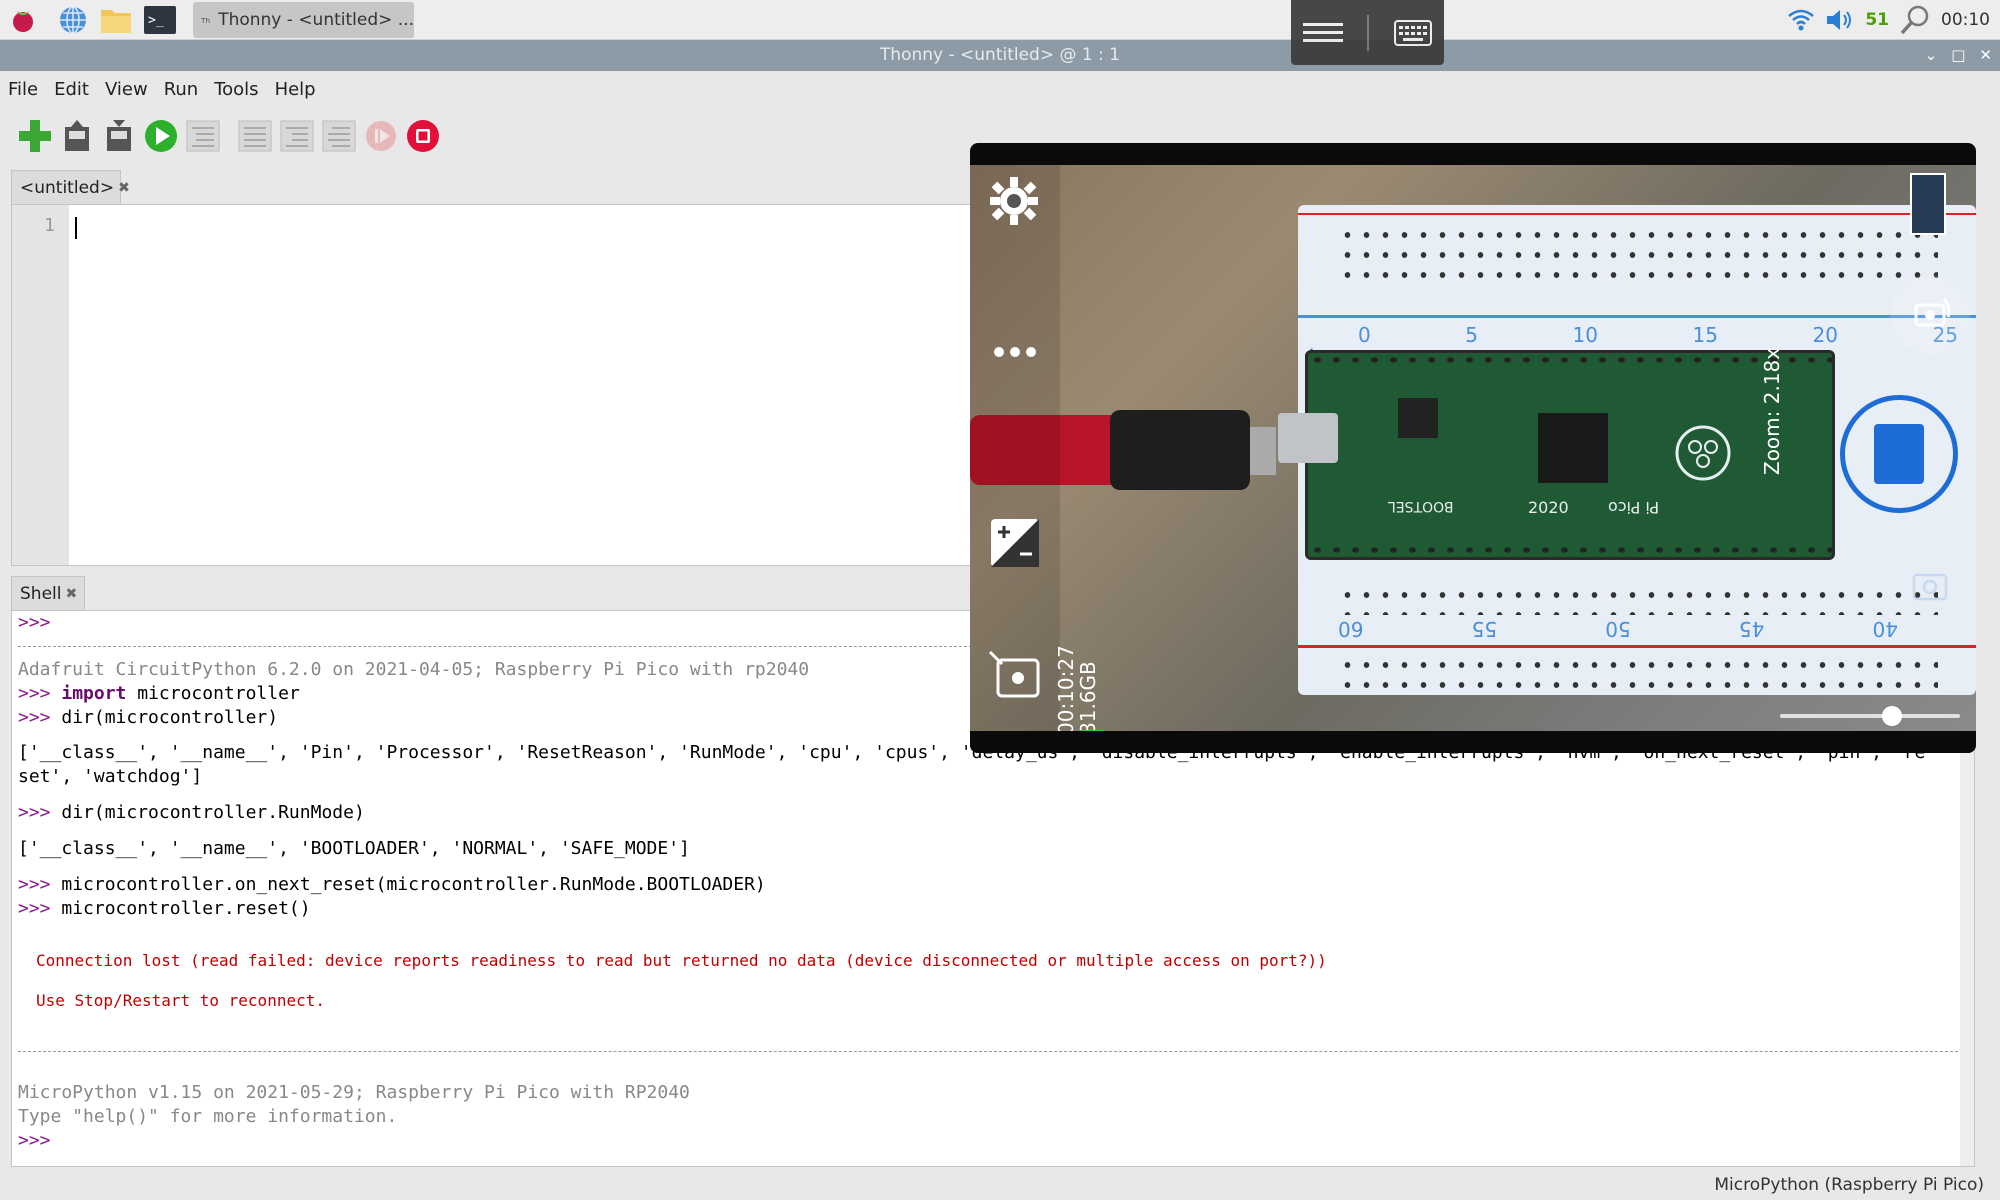 The width and height of the screenshot is (2000, 1200). I want to click on status-bar: MicroPython (Raspberry Pi Pico), so click(1000, 1185).